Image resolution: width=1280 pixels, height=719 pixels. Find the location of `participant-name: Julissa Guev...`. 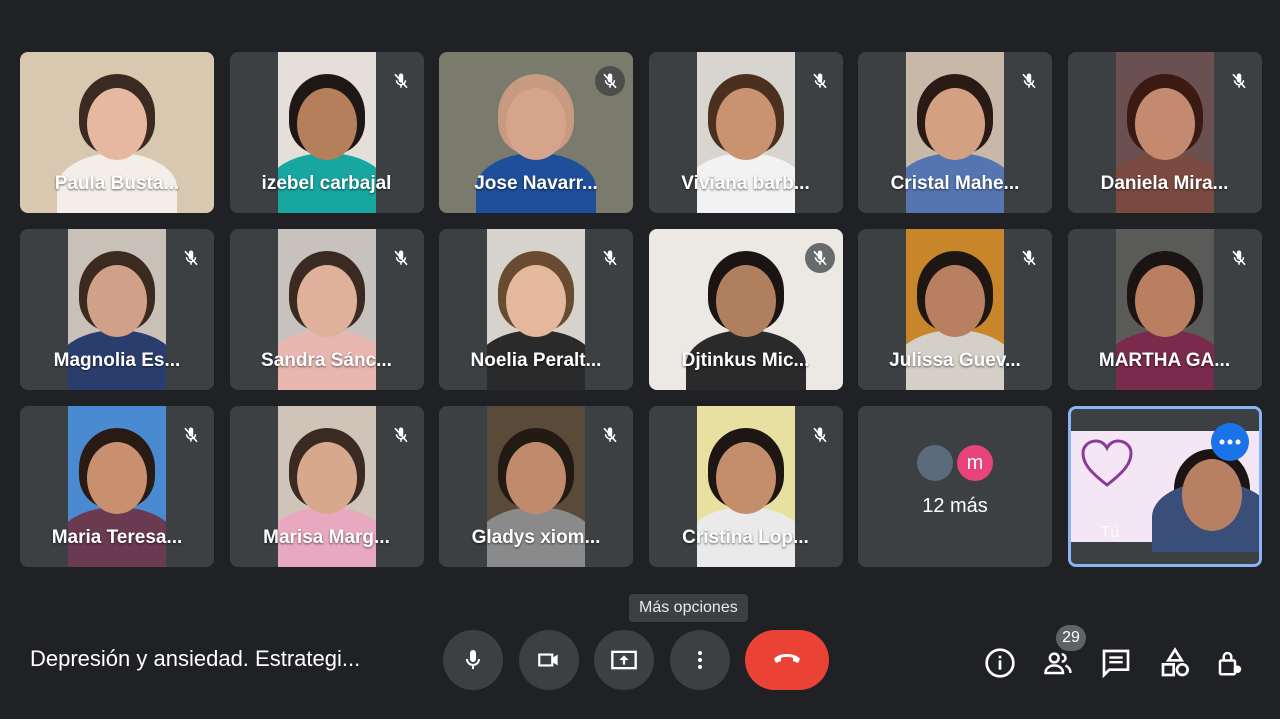

participant-name: Julissa Guev... is located at coordinates (955, 360).